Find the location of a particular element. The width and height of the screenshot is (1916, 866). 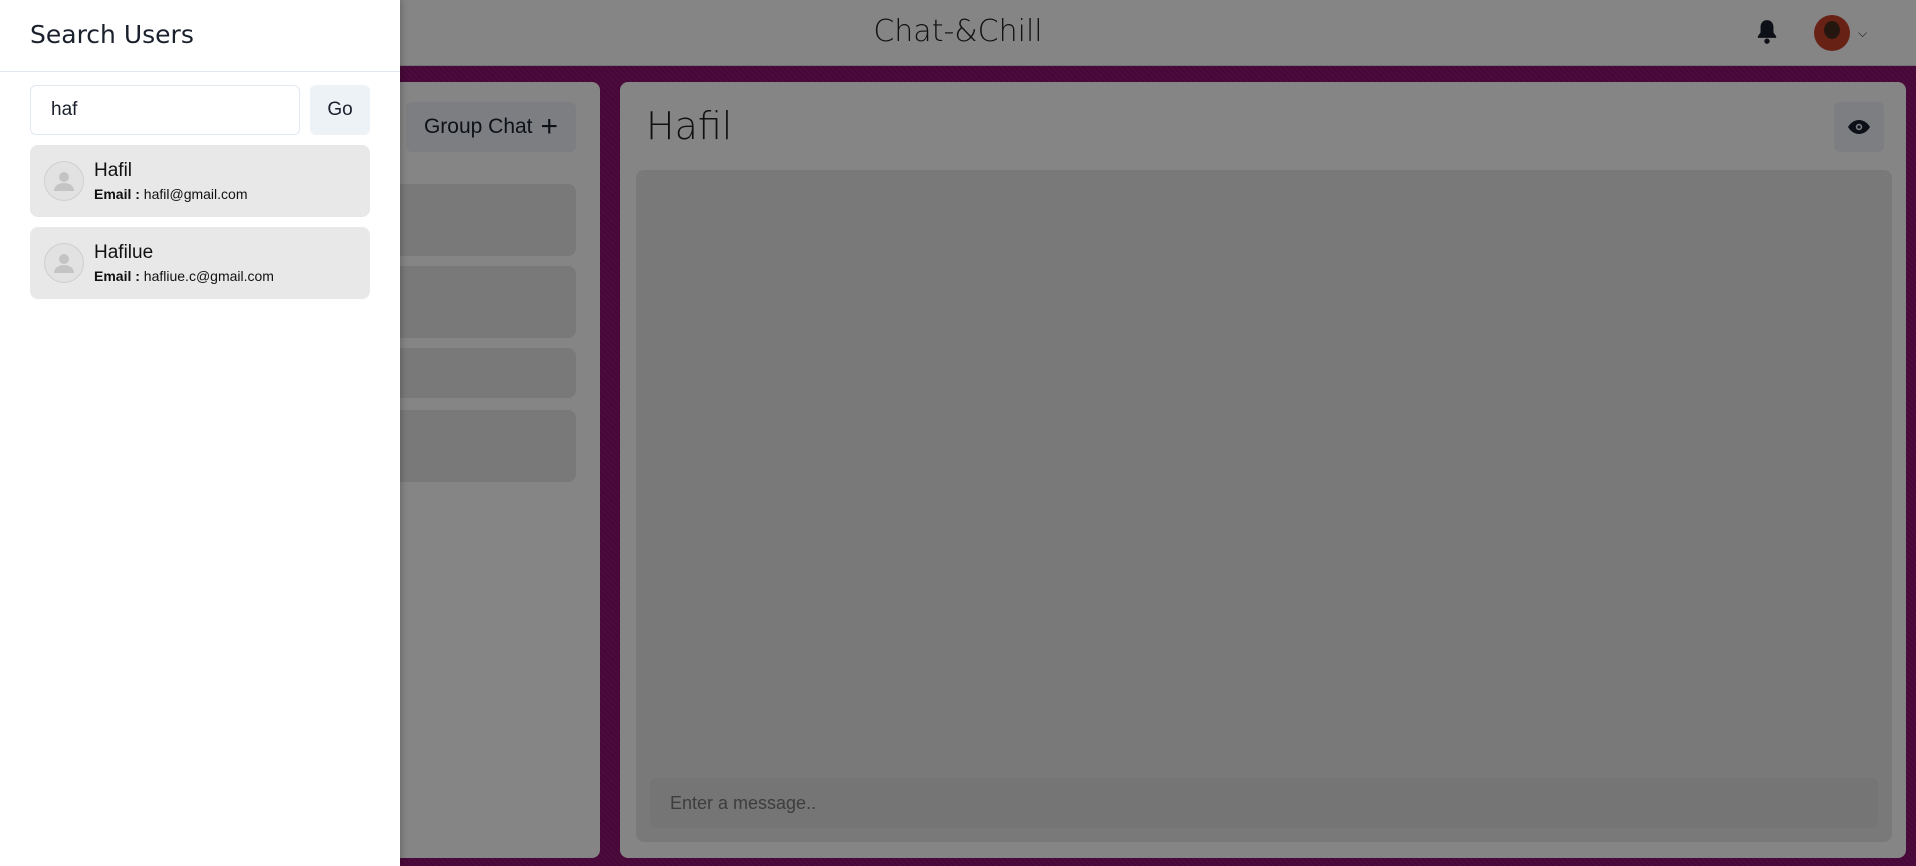

search-row: Go is located at coordinates (200, 110).